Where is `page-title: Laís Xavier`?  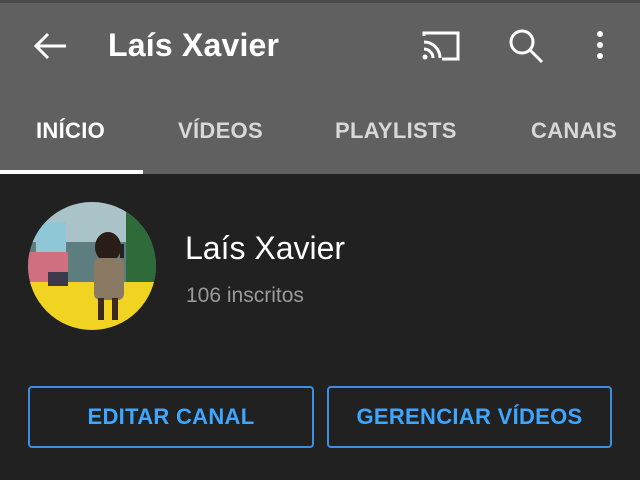
page-title: Laís Xavier is located at coordinates (194, 45).